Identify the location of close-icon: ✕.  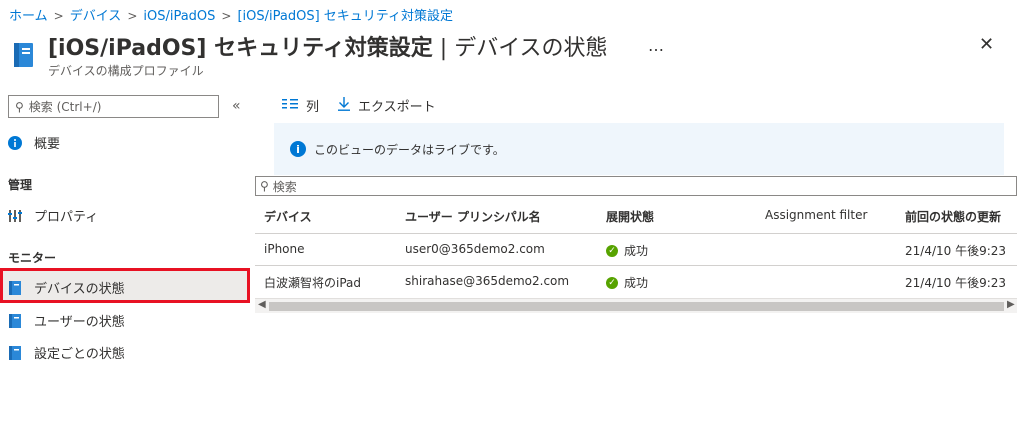
(986, 44).